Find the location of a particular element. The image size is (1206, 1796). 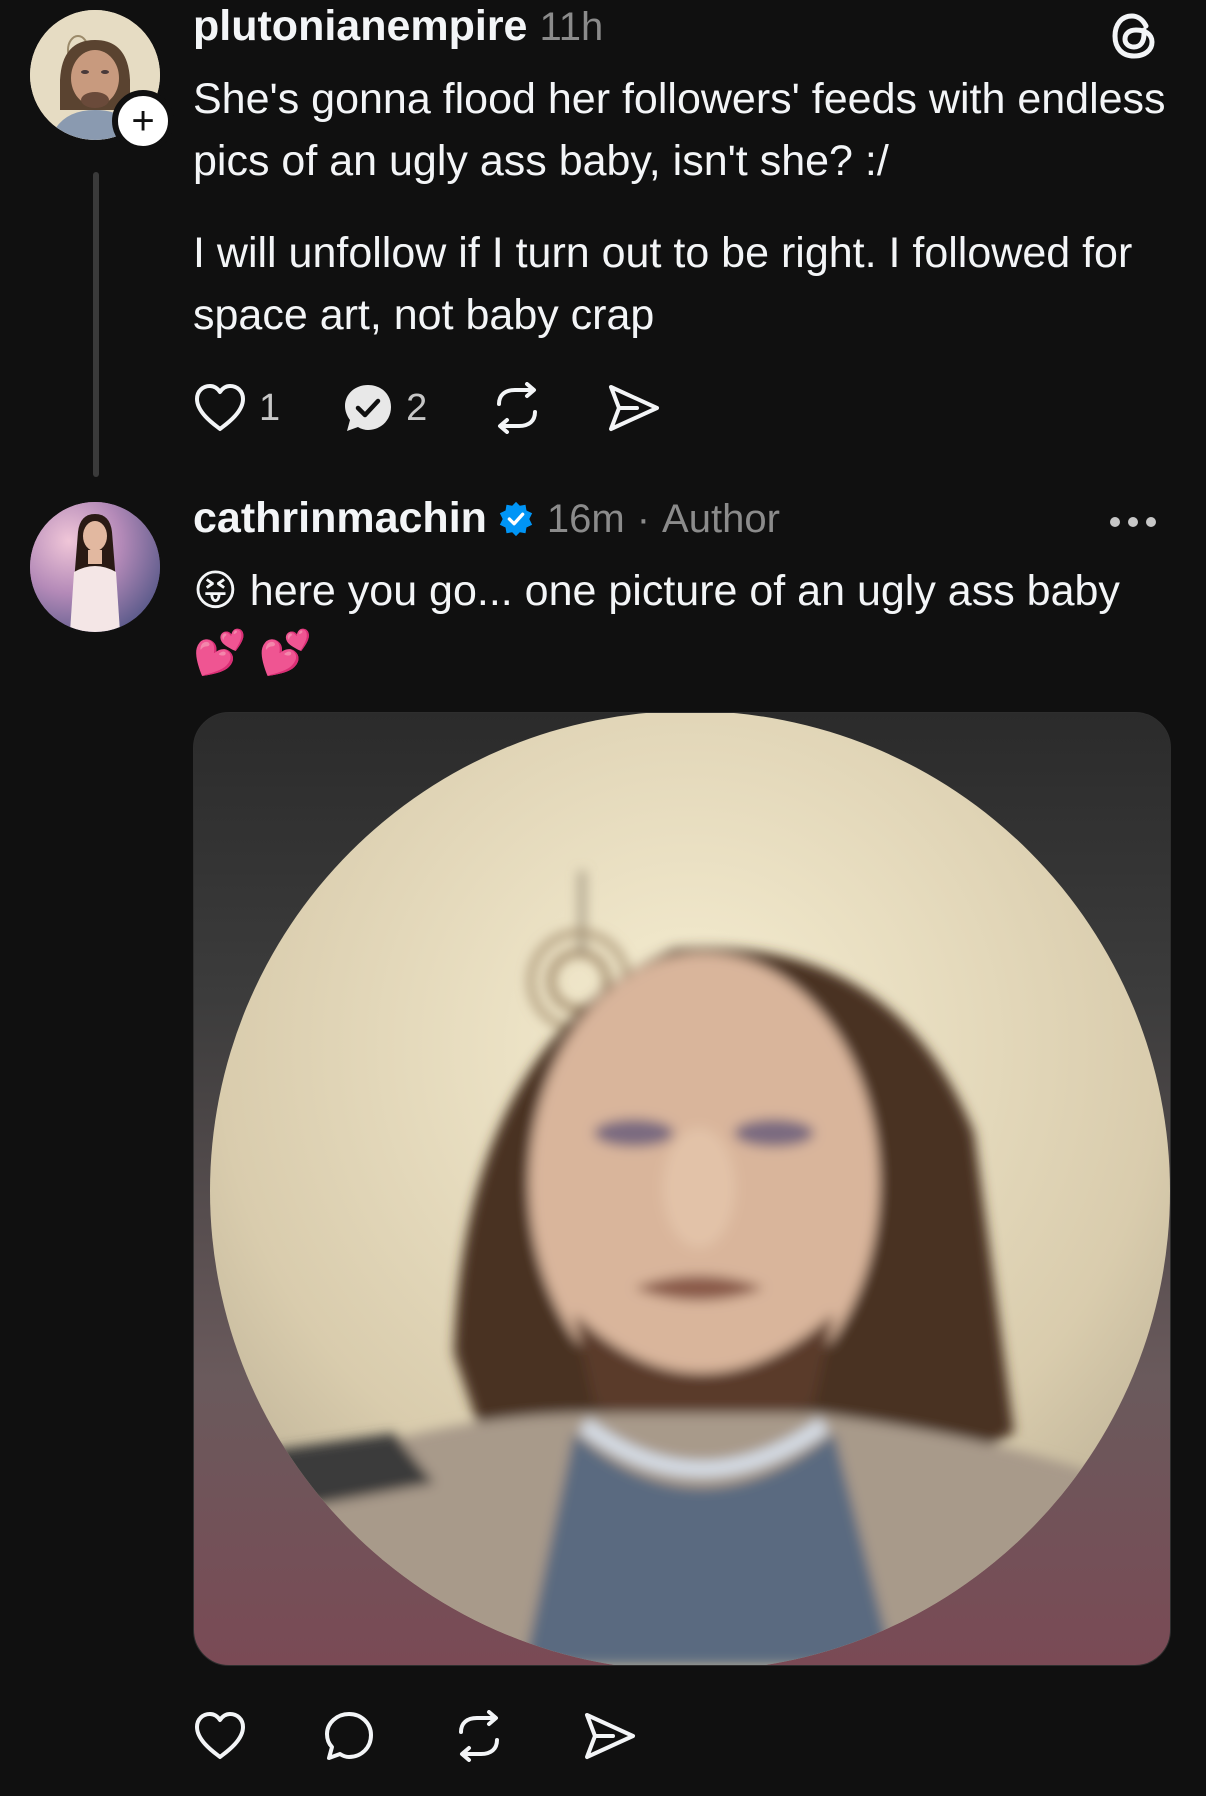

author-label: Author is located at coordinates (721, 519).